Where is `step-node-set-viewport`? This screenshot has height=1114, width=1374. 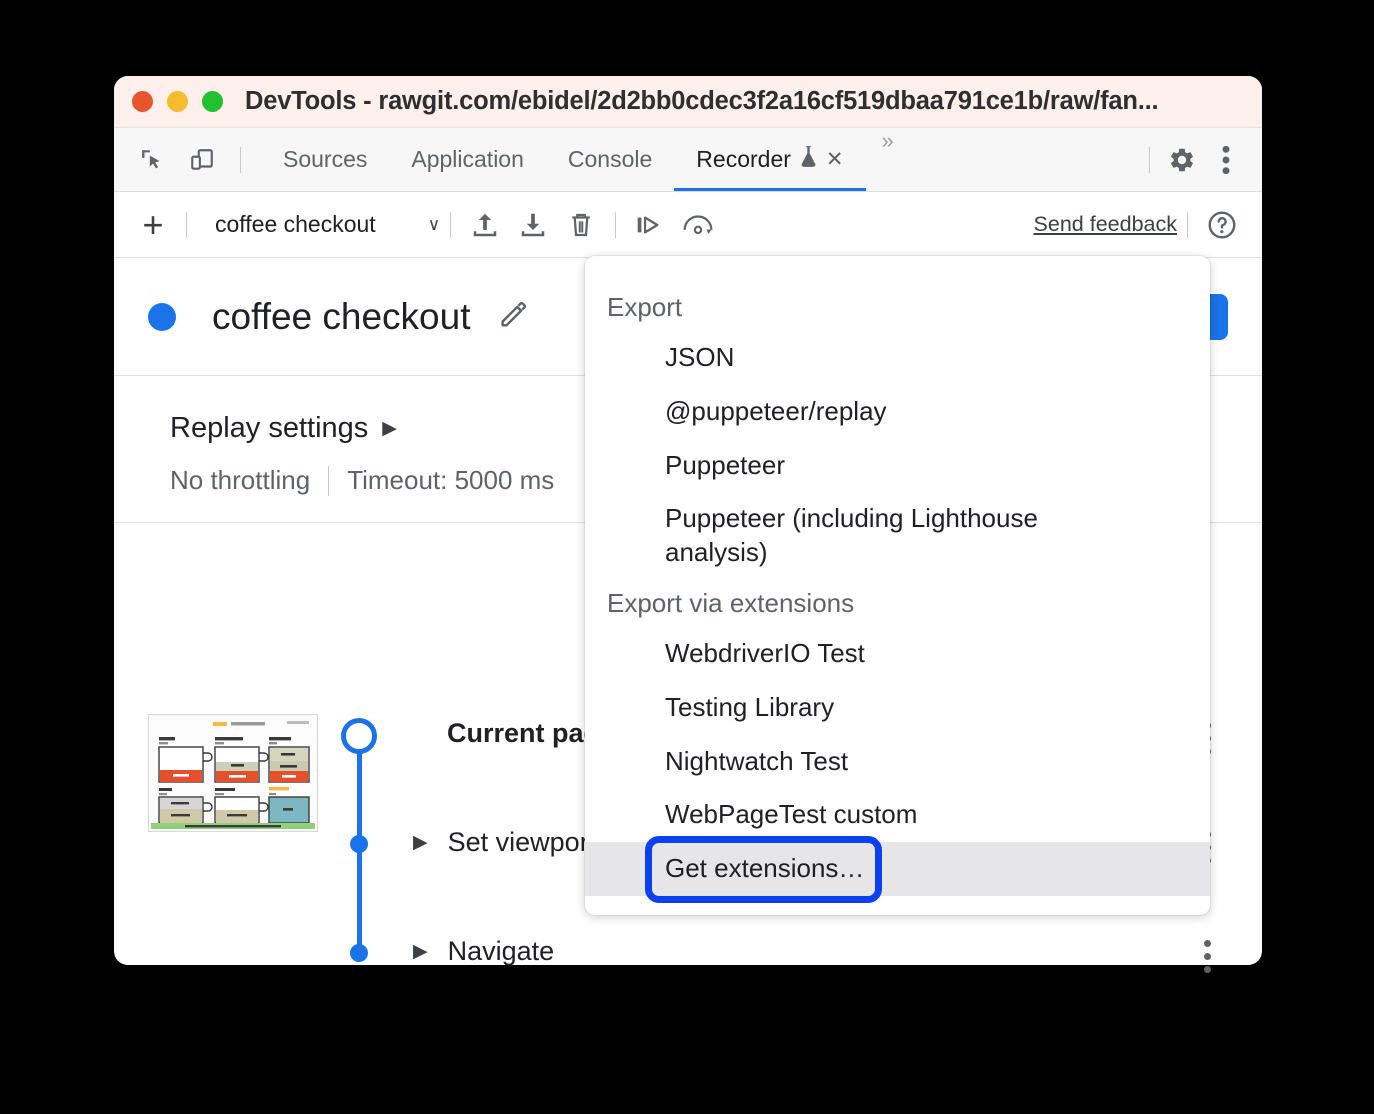 step-node-set-viewport is located at coordinates (359, 844).